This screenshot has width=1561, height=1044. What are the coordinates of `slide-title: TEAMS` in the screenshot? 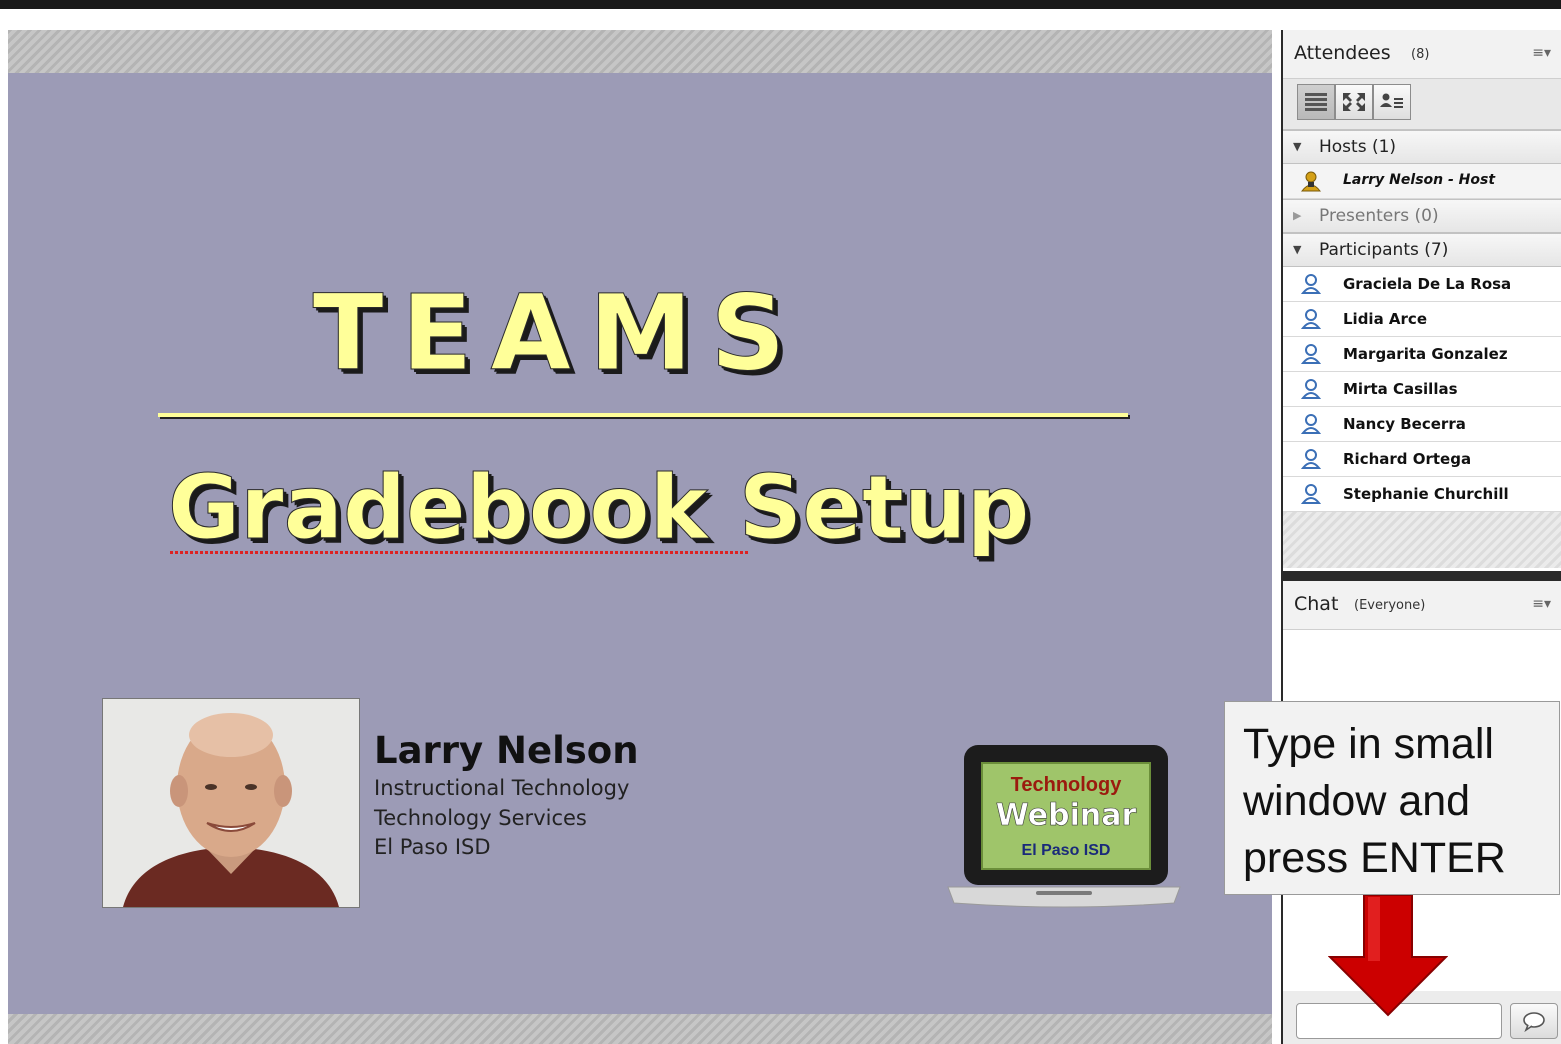 It's located at (558, 333).